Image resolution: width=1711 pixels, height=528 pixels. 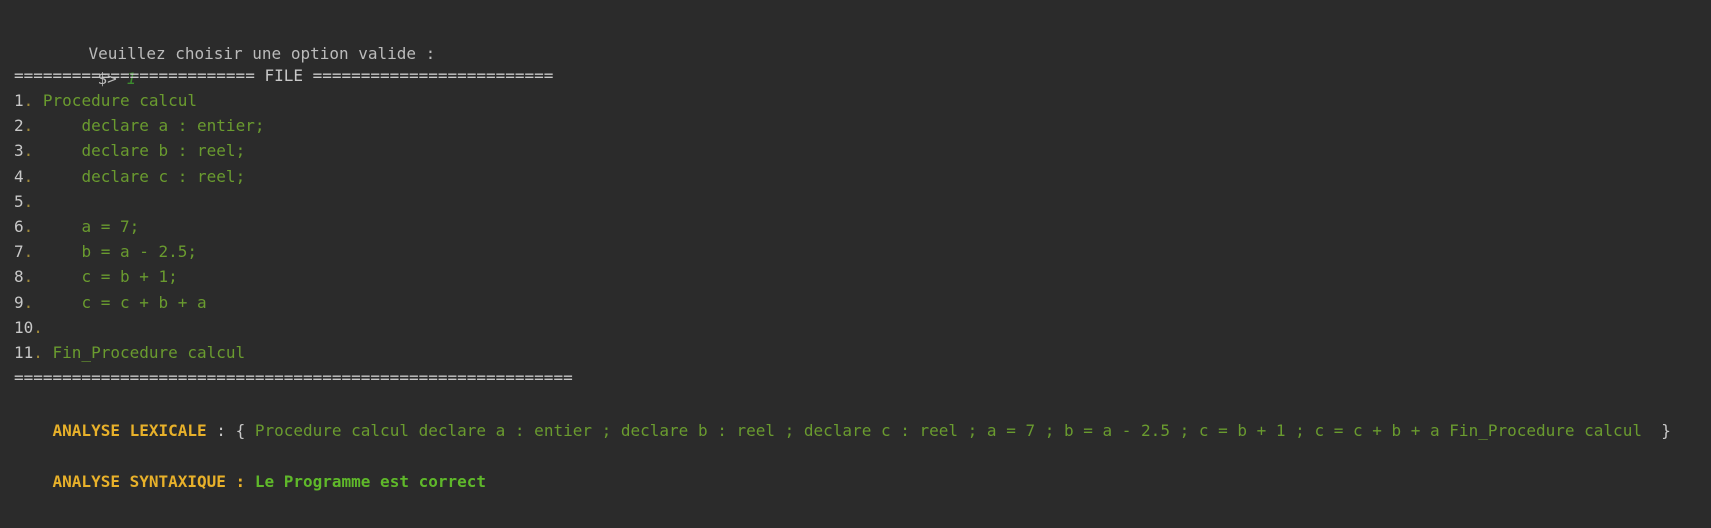 I want to click on file-line: 8. c = b + 1;, so click(x=96, y=277).